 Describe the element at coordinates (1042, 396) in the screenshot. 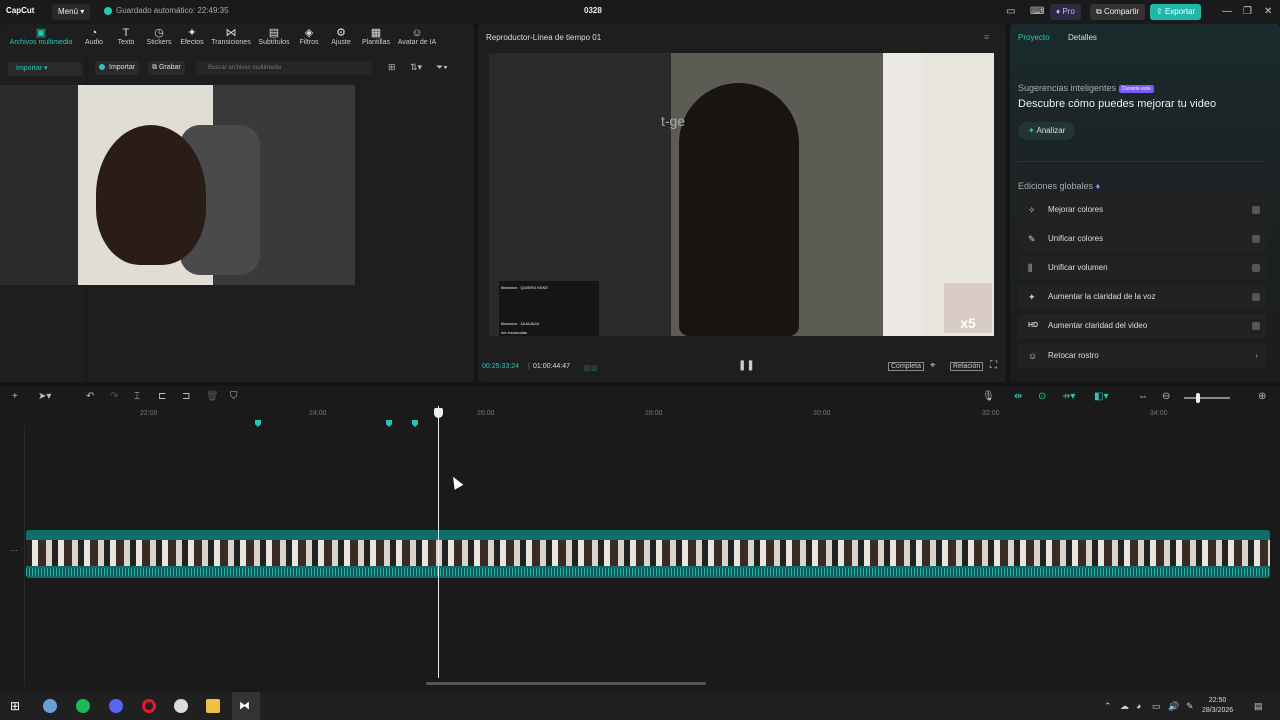

I see `magnet-icon: ⊙` at that location.